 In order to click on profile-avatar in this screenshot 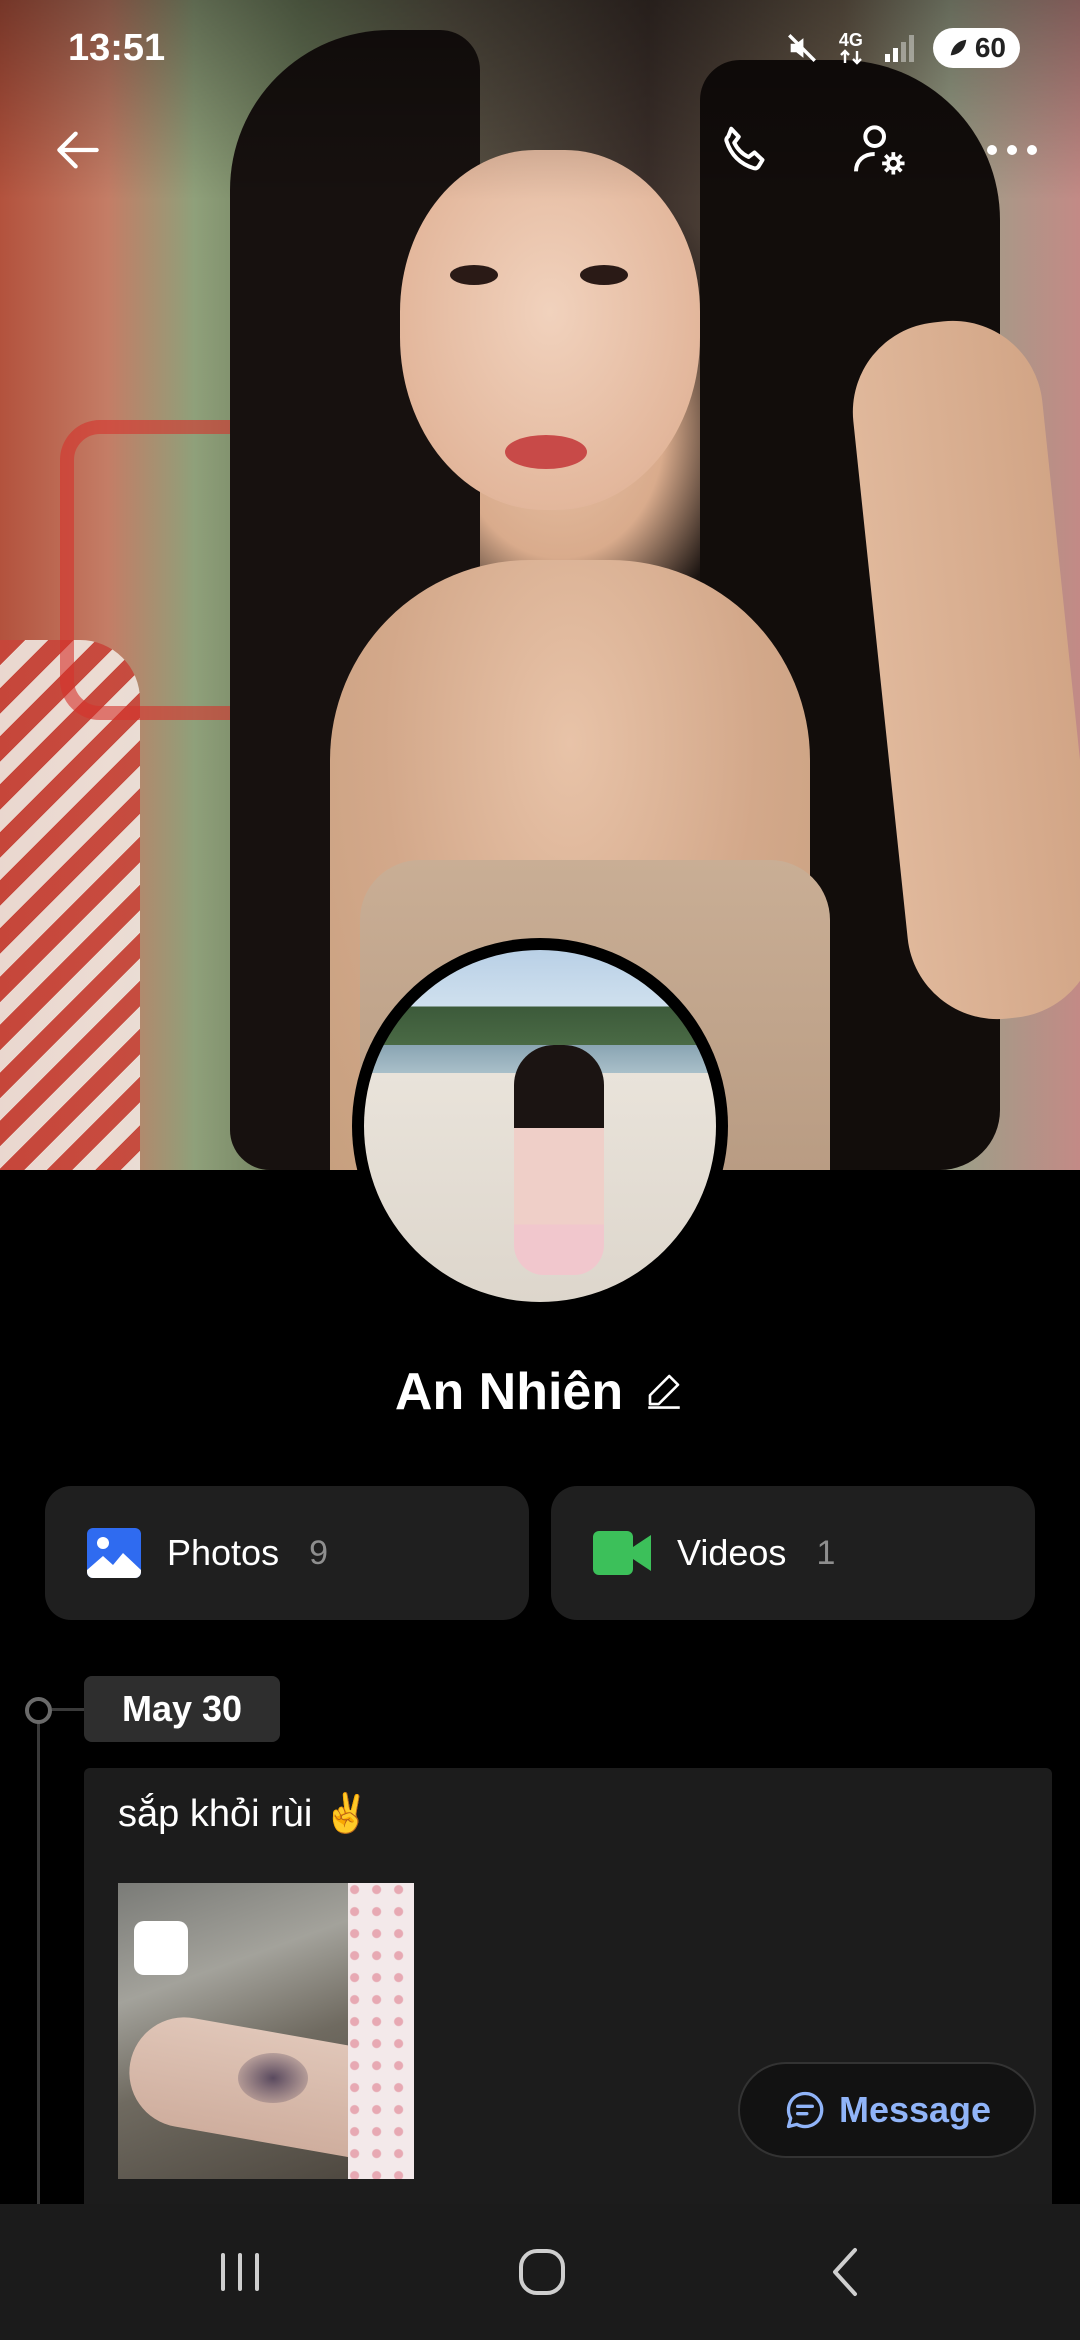, I will do `click(540, 1126)`.